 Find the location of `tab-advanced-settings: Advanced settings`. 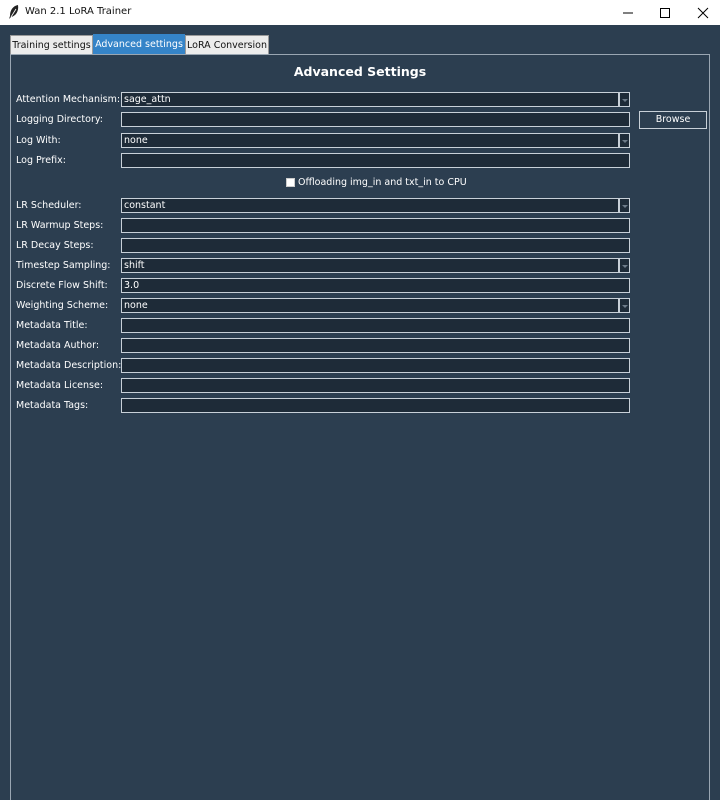

tab-advanced-settings: Advanced settings is located at coordinates (139, 44).